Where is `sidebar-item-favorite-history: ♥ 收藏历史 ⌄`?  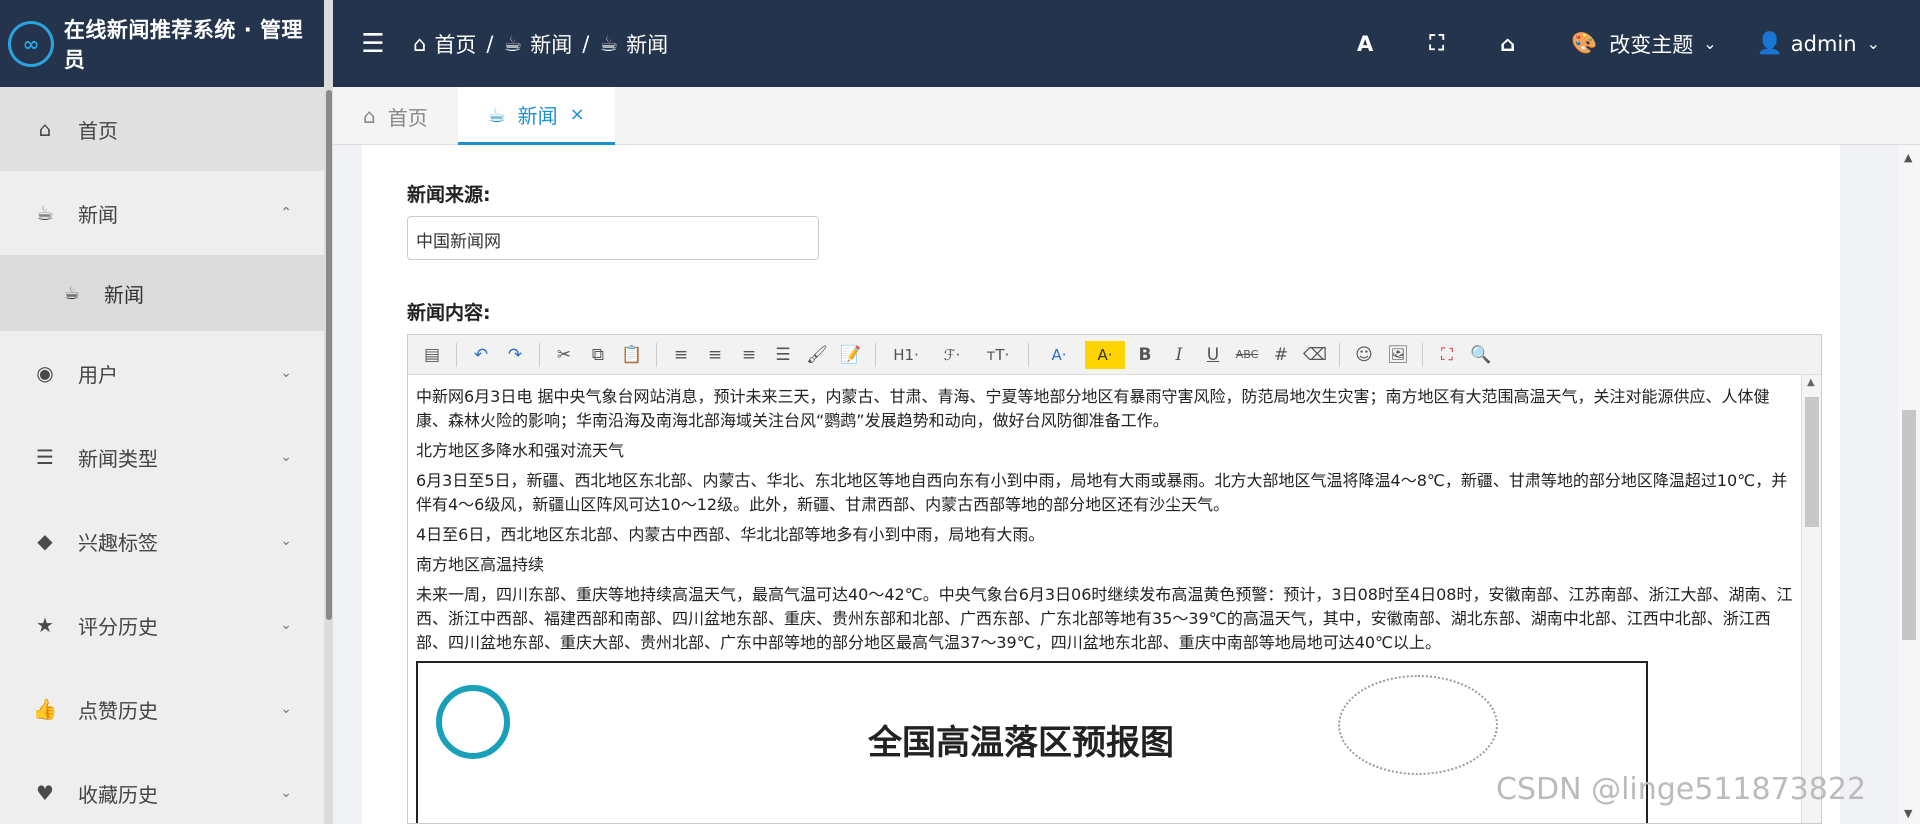
sidebar-item-favorite-history: ♥ 收藏历史 ⌄ is located at coordinates (162, 787).